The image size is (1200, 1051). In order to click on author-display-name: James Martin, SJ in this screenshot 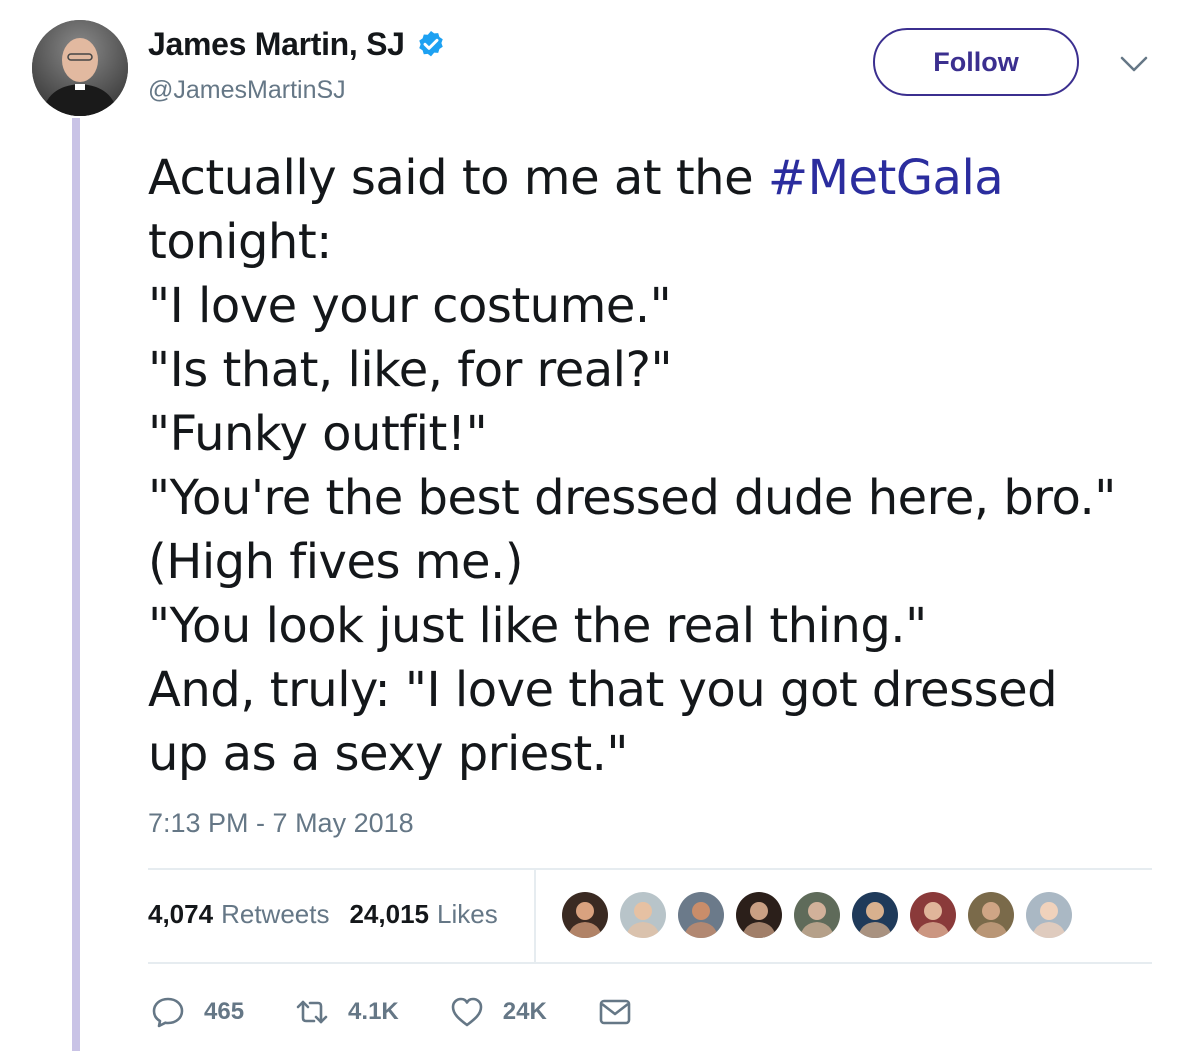, I will do `click(276, 44)`.